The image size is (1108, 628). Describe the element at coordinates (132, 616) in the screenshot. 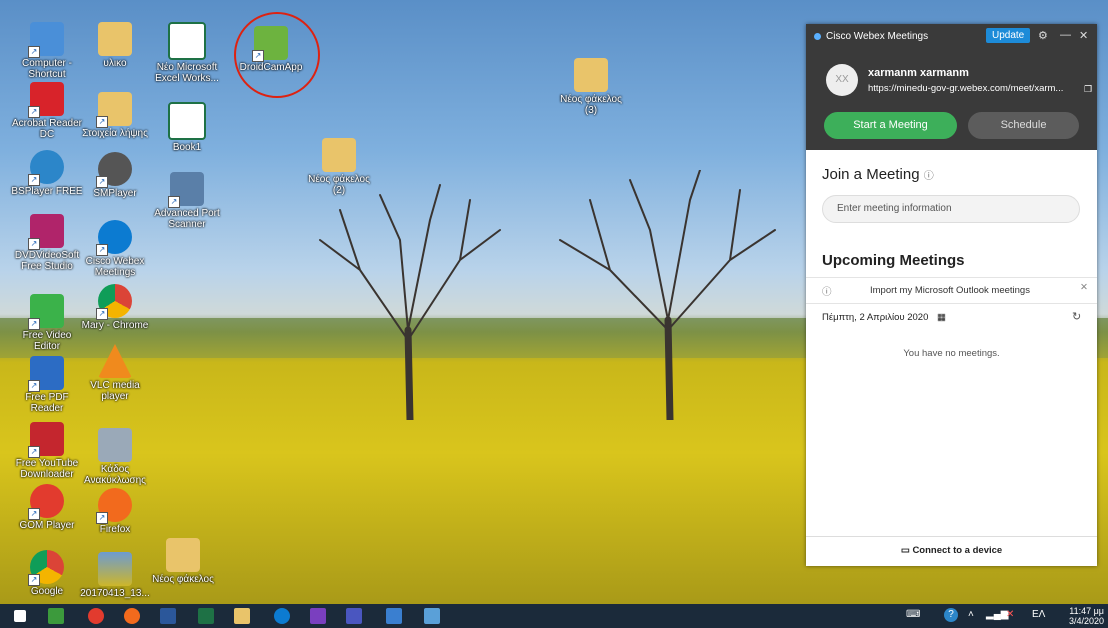

I see `firefox-icon` at that location.